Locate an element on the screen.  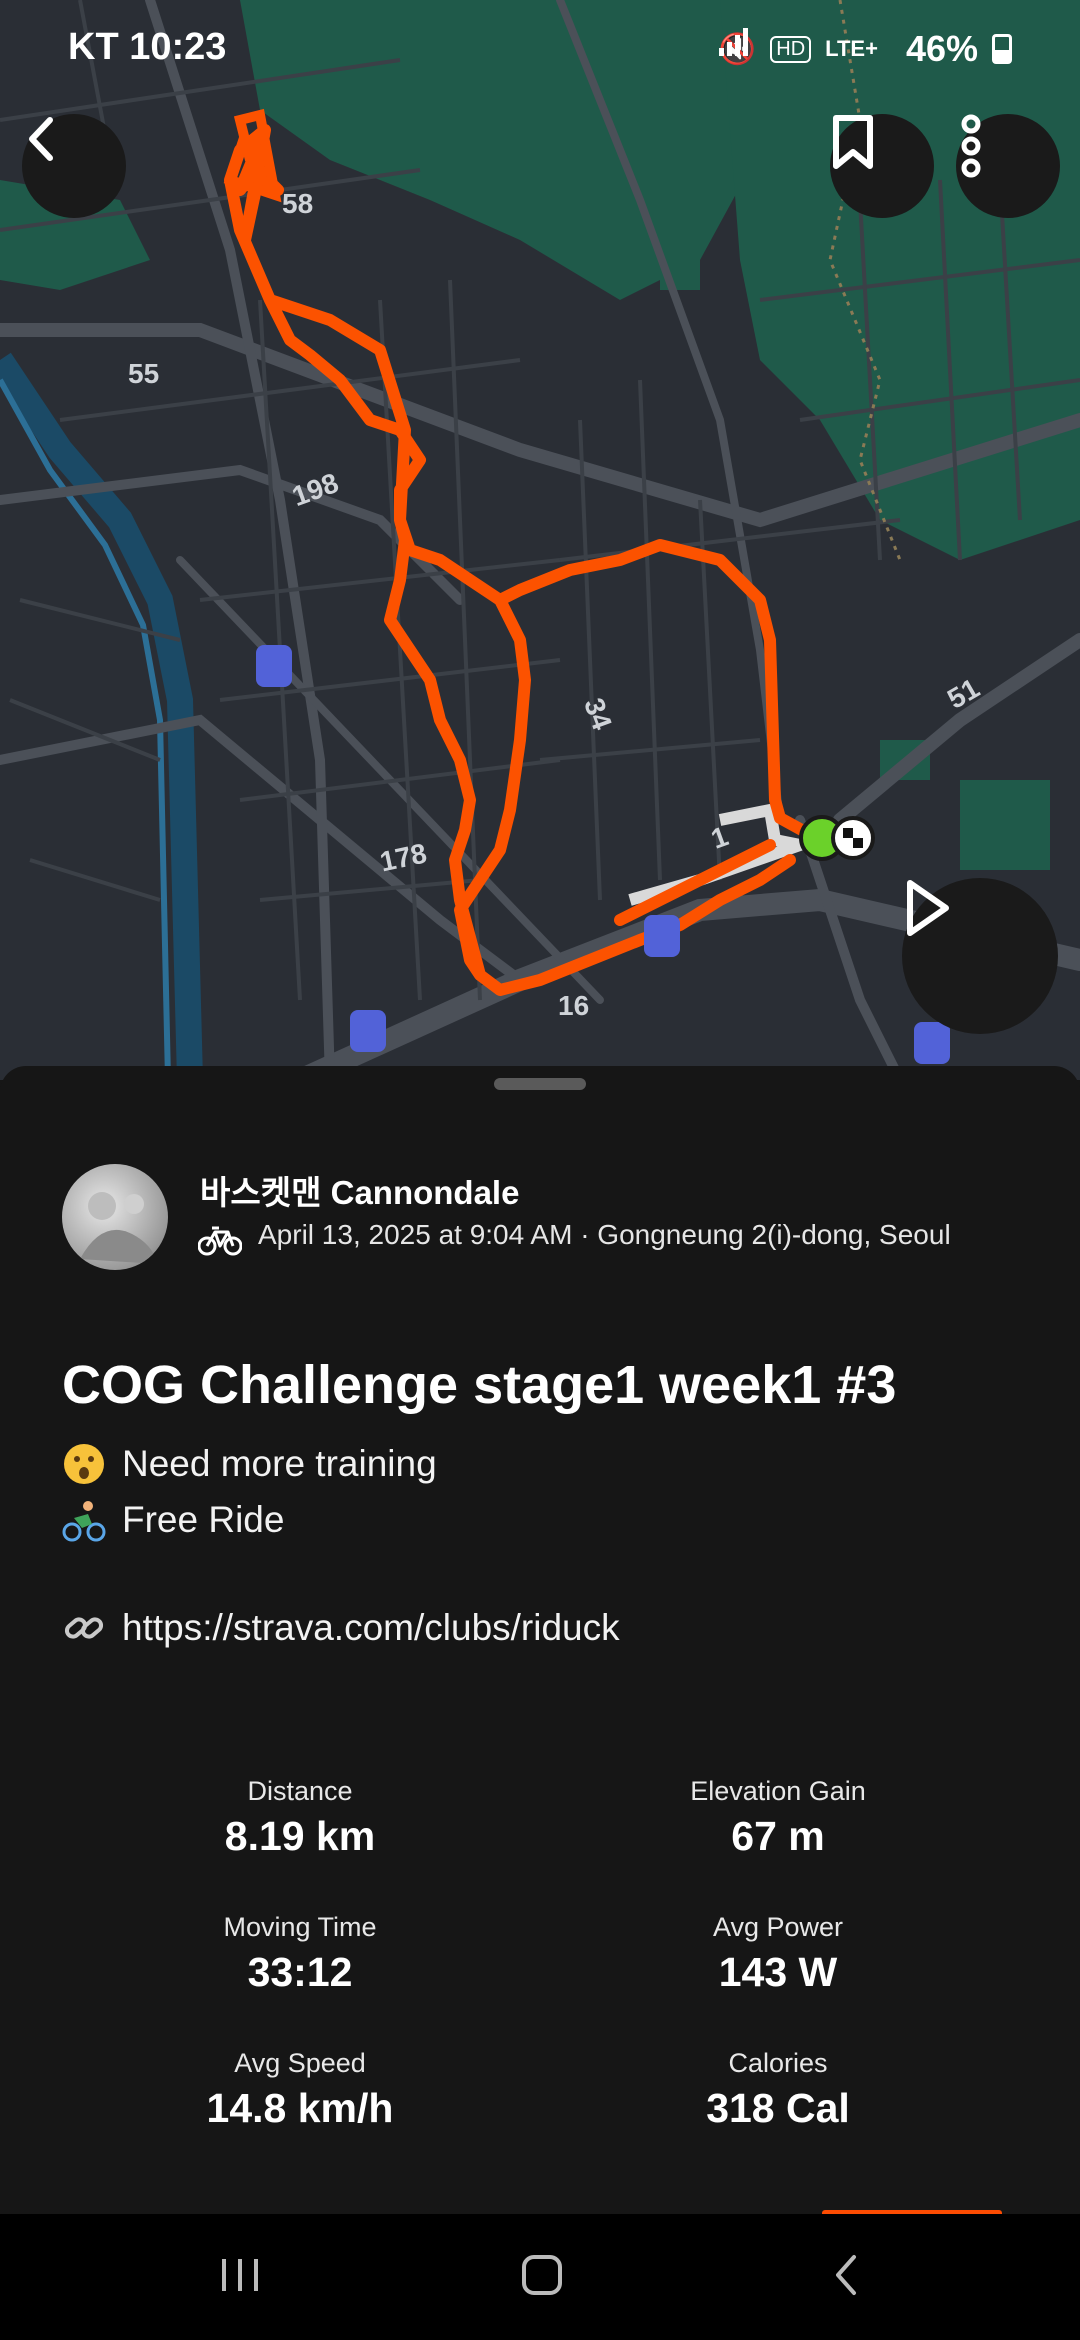
stat-calories: Calories 318 Cal is located at coordinates (778, 2090).